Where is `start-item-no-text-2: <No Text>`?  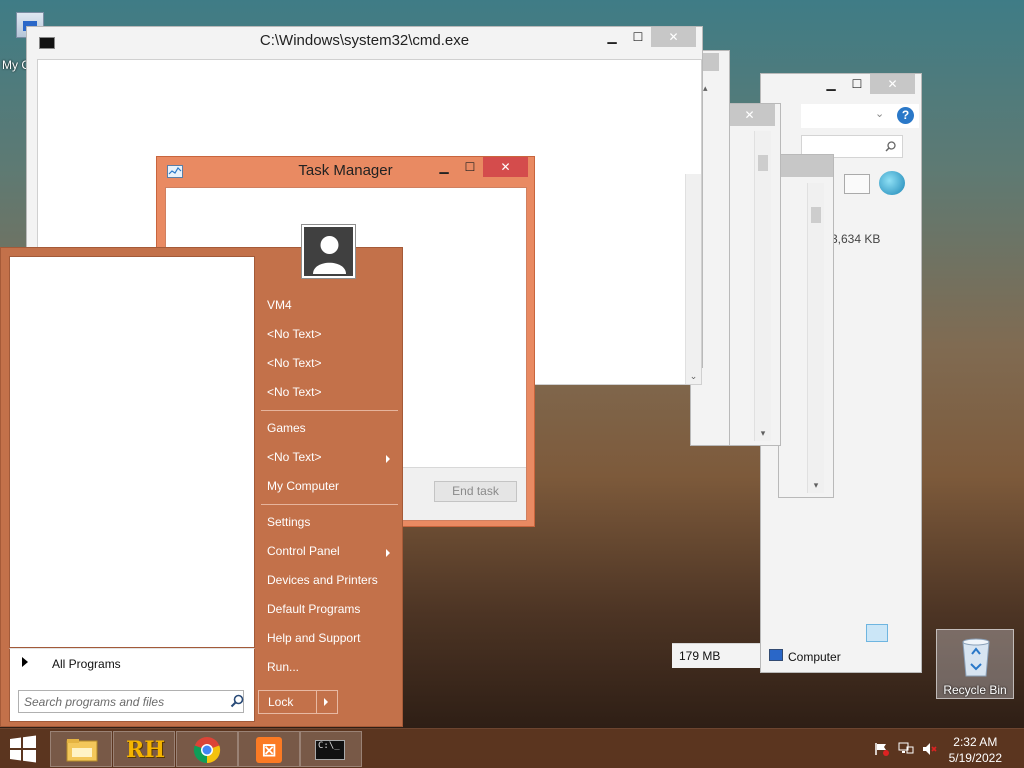 start-item-no-text-2: <No Text> is located at coordinates (330, 363).